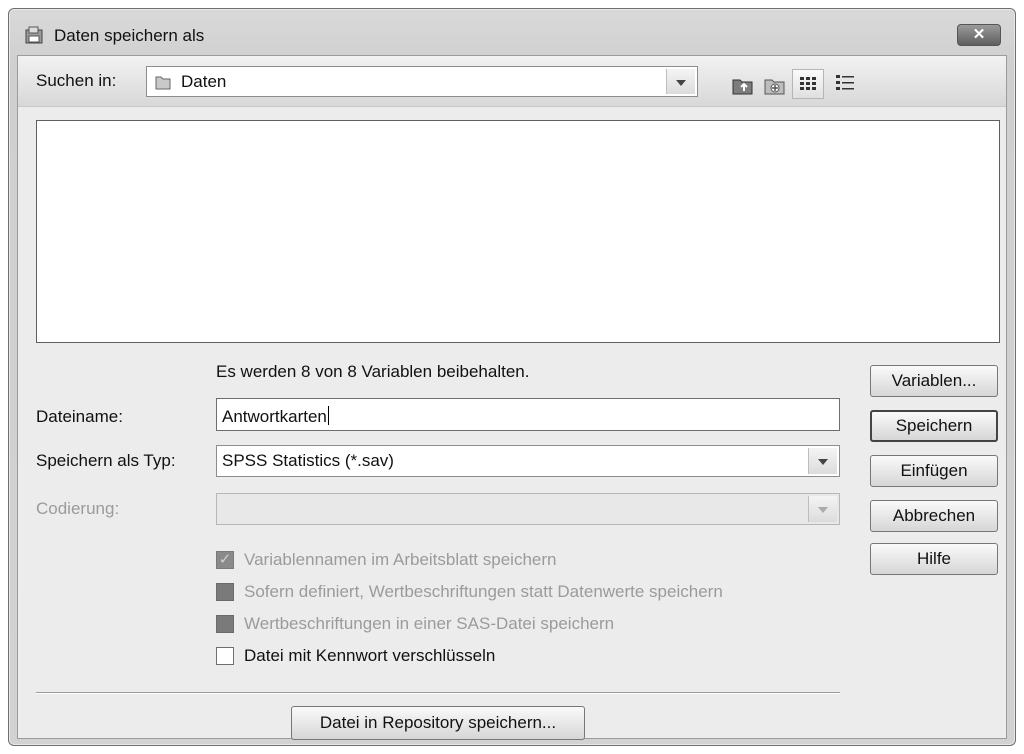 The width and height of the screenshot is (1024, 754). I want to click on save-type-label: Speichern als Typ:, so click(106, 460).